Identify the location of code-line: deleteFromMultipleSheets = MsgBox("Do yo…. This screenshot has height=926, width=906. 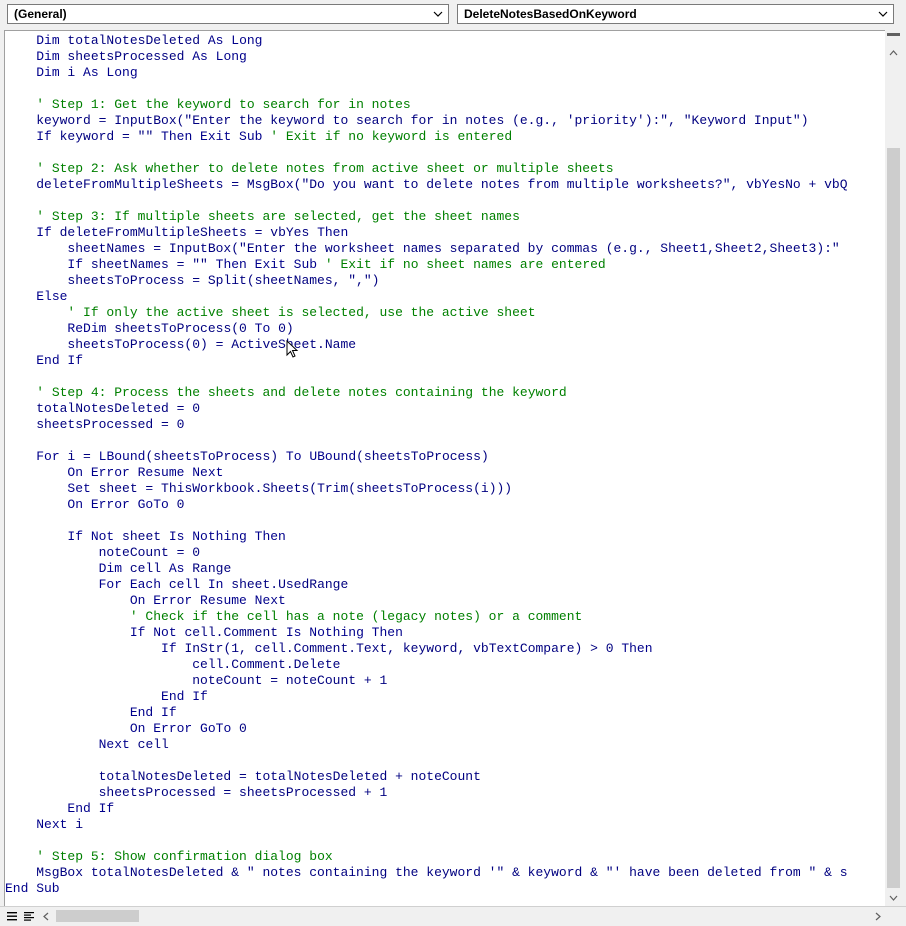
(426, 185).